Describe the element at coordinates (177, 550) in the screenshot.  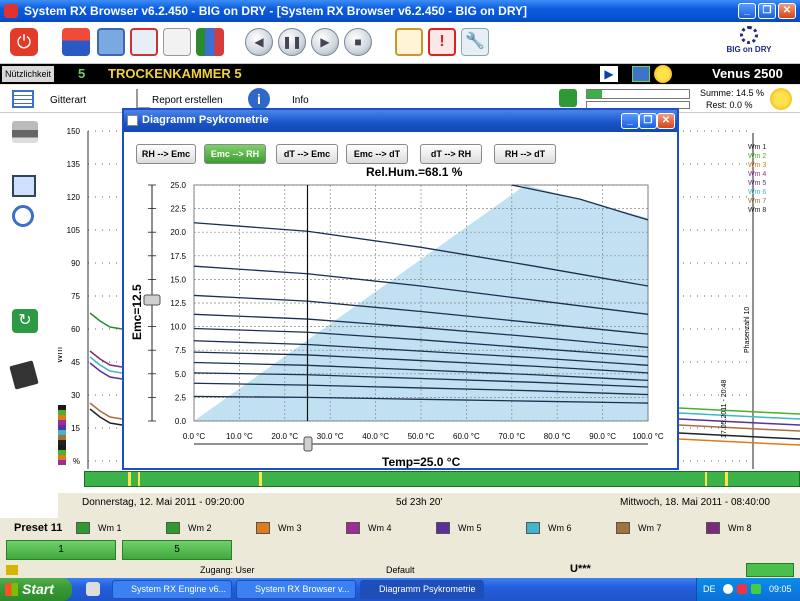
I see `preset-button-5: 5` at that location.